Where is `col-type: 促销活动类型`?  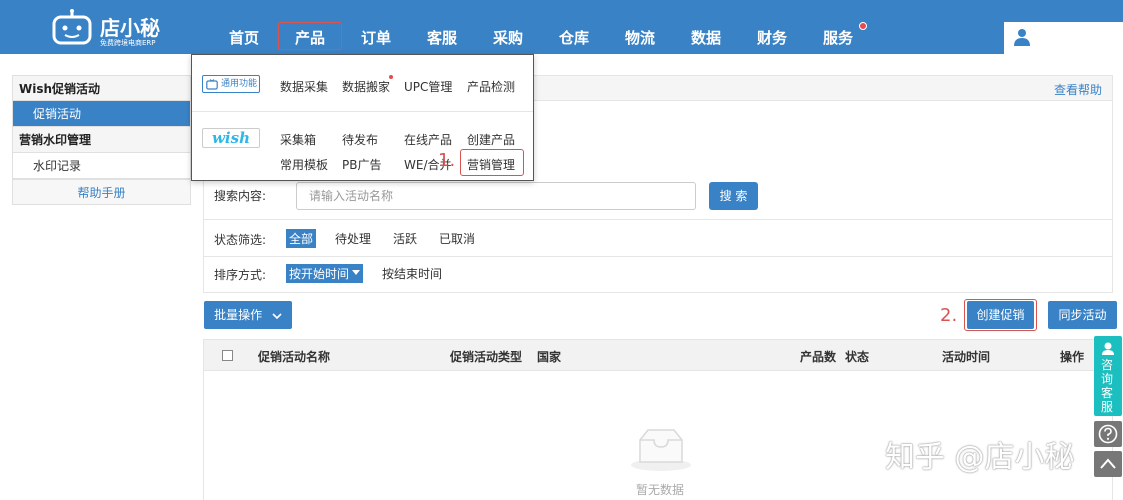
col-type: 促销活动类型 is located at coordinates (486, 357).